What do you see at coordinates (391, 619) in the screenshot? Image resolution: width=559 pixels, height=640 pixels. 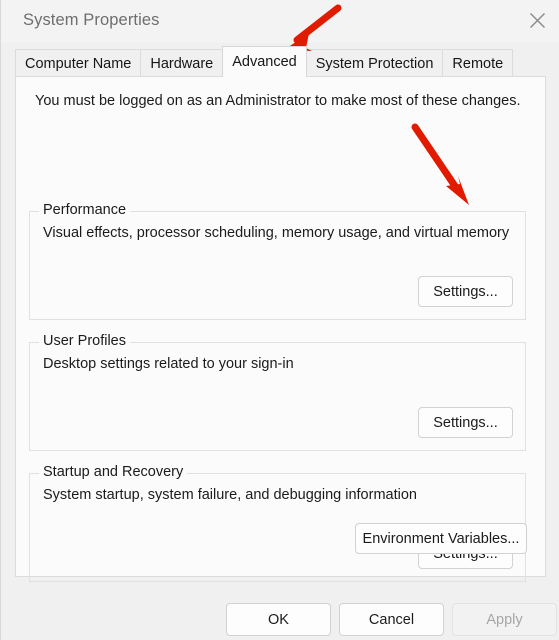 I see `cancel-button: Cancel` at bounding box center [391, 619].